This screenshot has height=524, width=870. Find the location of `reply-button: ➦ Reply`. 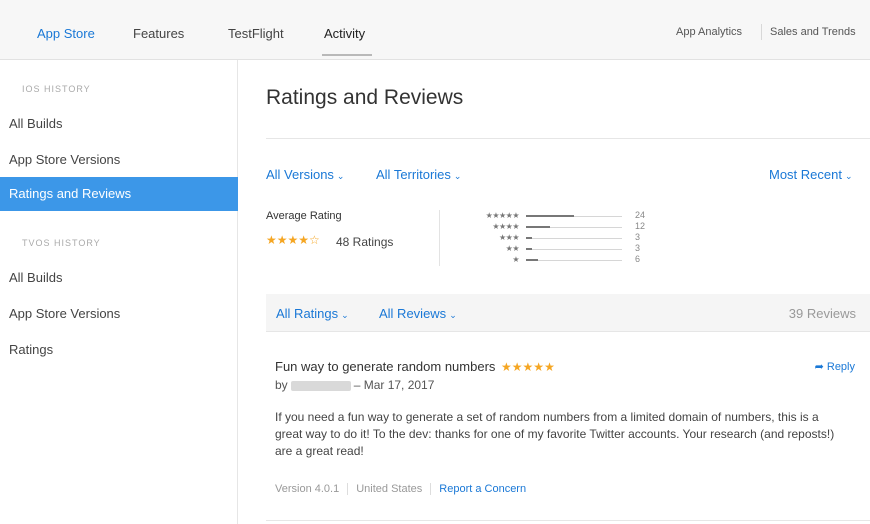

reply-button: ➦ Reply is located at coordinates (835, 366).